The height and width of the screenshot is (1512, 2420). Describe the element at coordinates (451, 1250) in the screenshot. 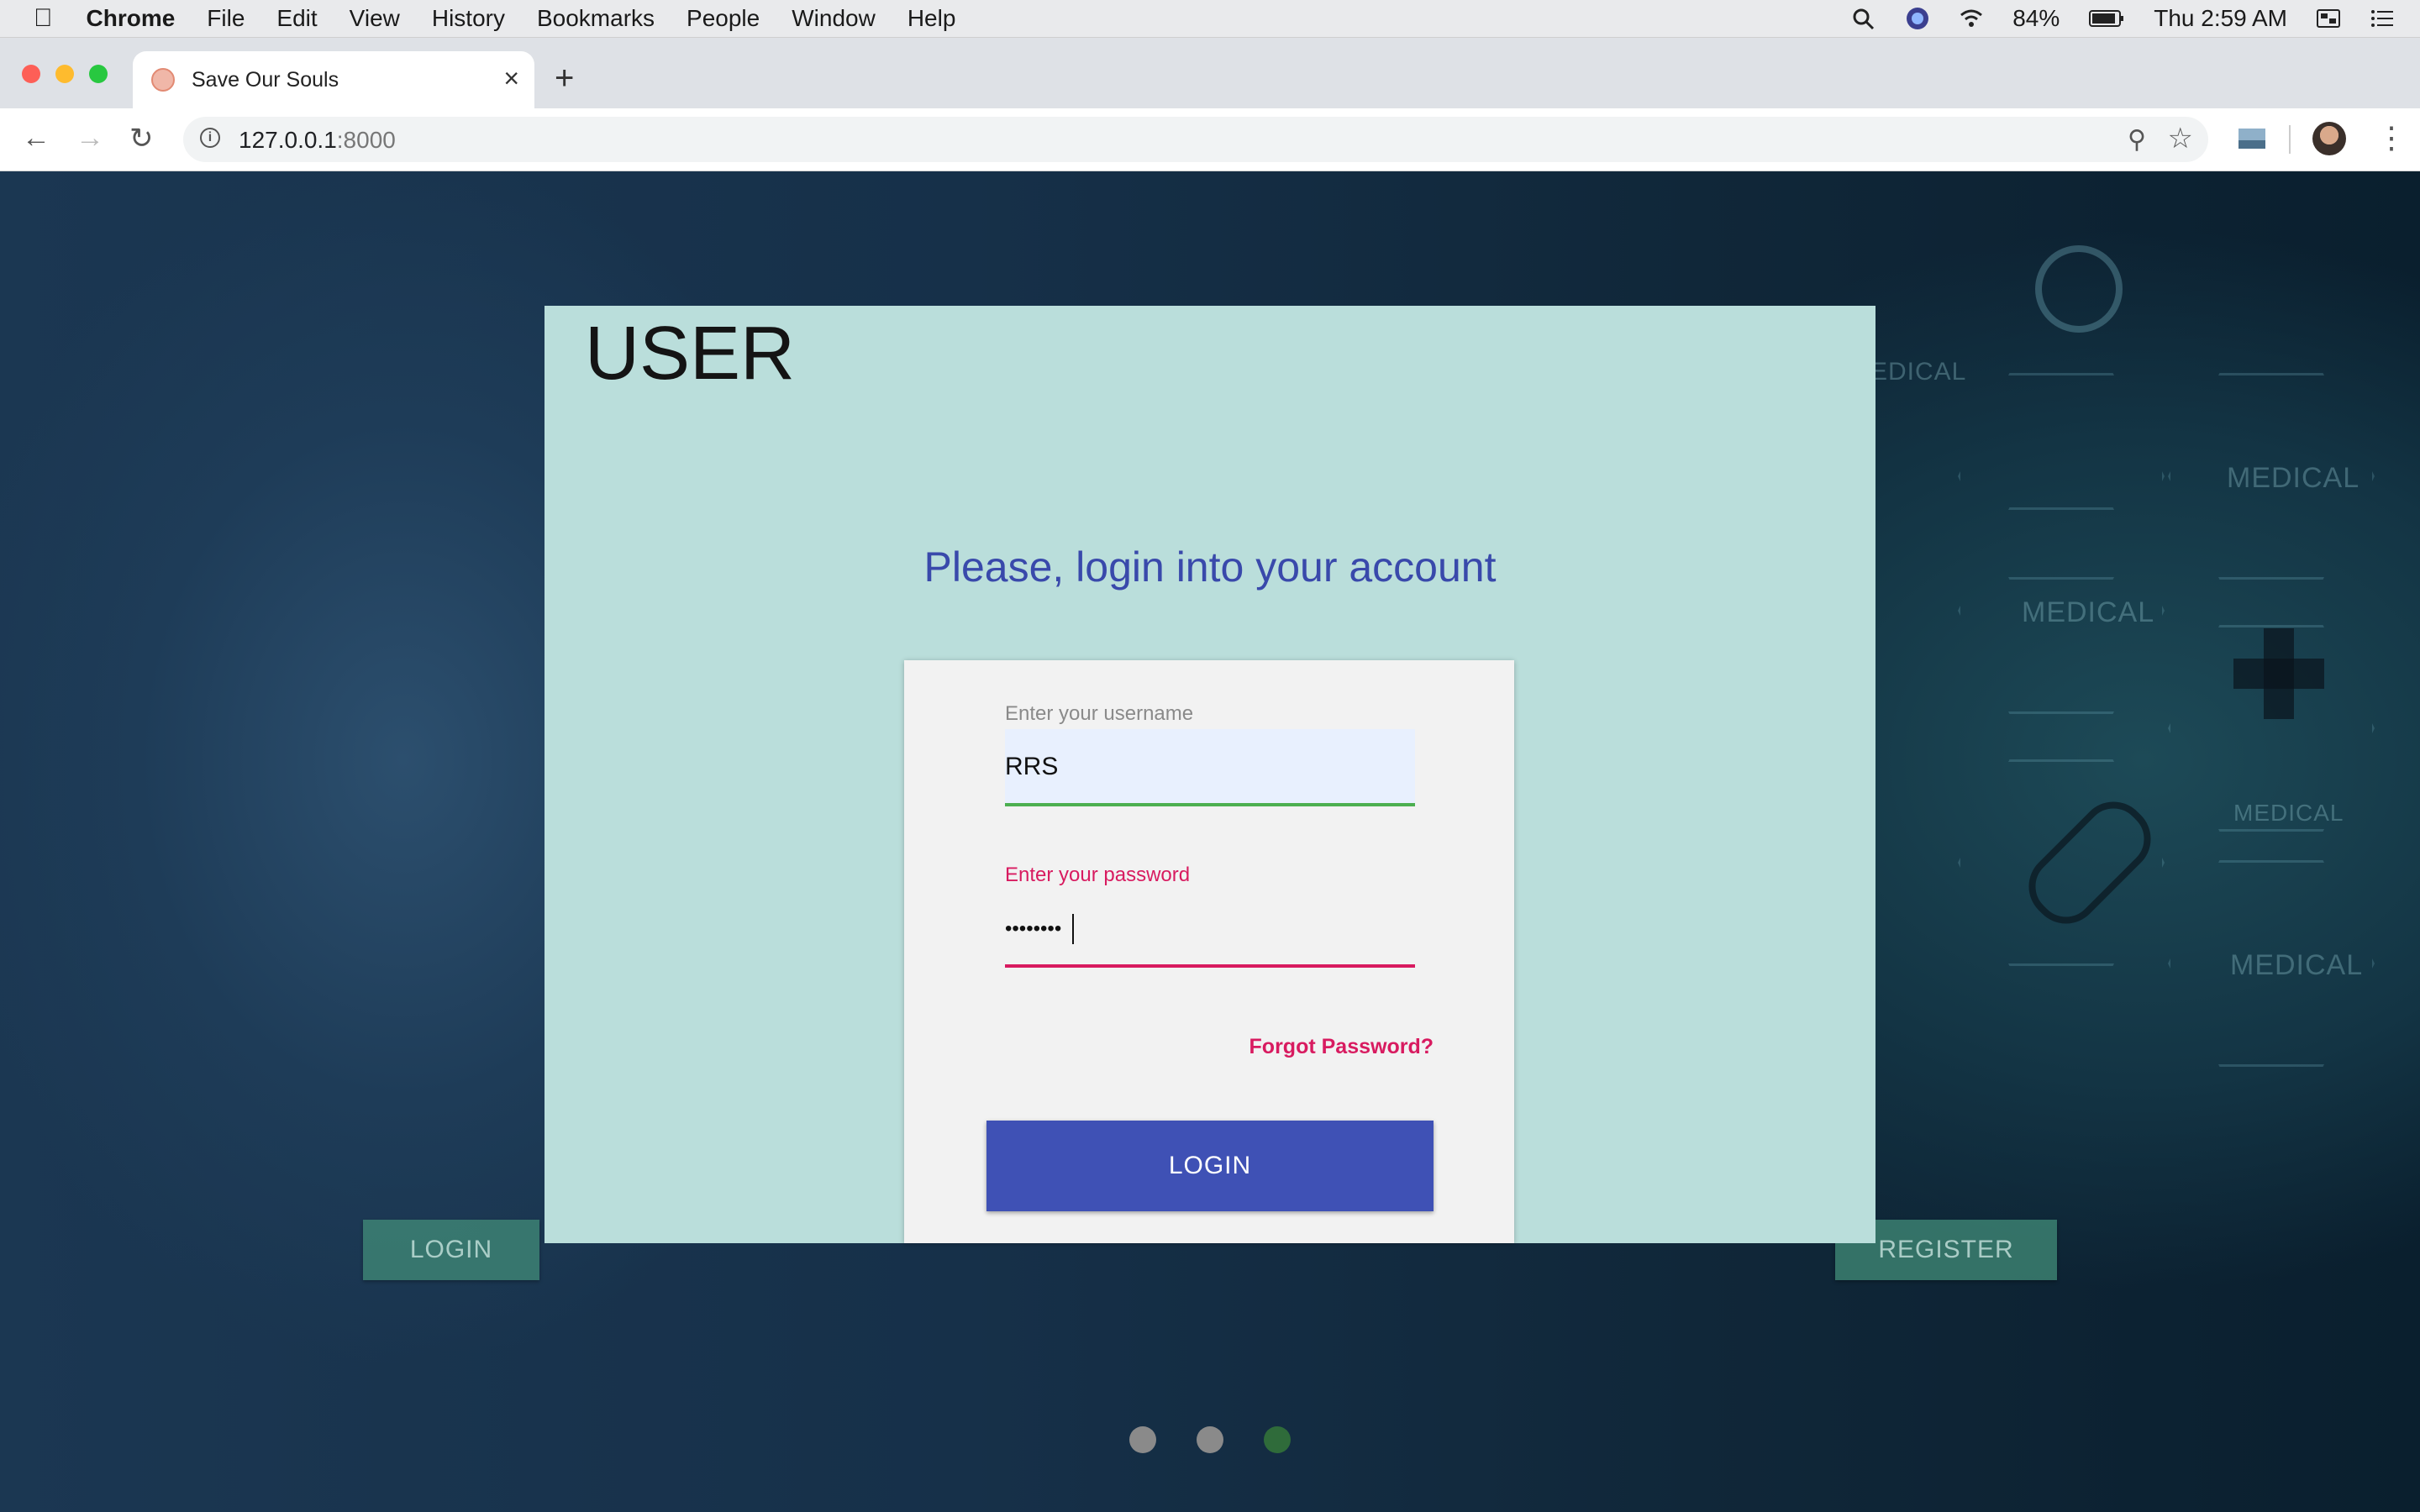

I see `background-login-button: LOGIN` at that location.